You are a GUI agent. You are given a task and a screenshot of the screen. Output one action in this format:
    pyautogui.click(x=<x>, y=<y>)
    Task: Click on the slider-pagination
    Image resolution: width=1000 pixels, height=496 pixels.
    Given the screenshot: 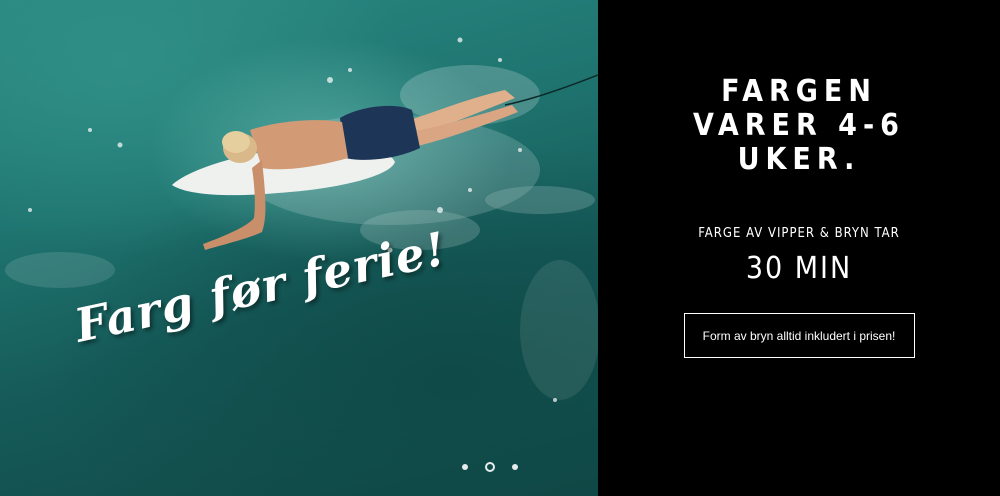 What is the action you would take?
    pyautogui.click(x=490, y=467)
    